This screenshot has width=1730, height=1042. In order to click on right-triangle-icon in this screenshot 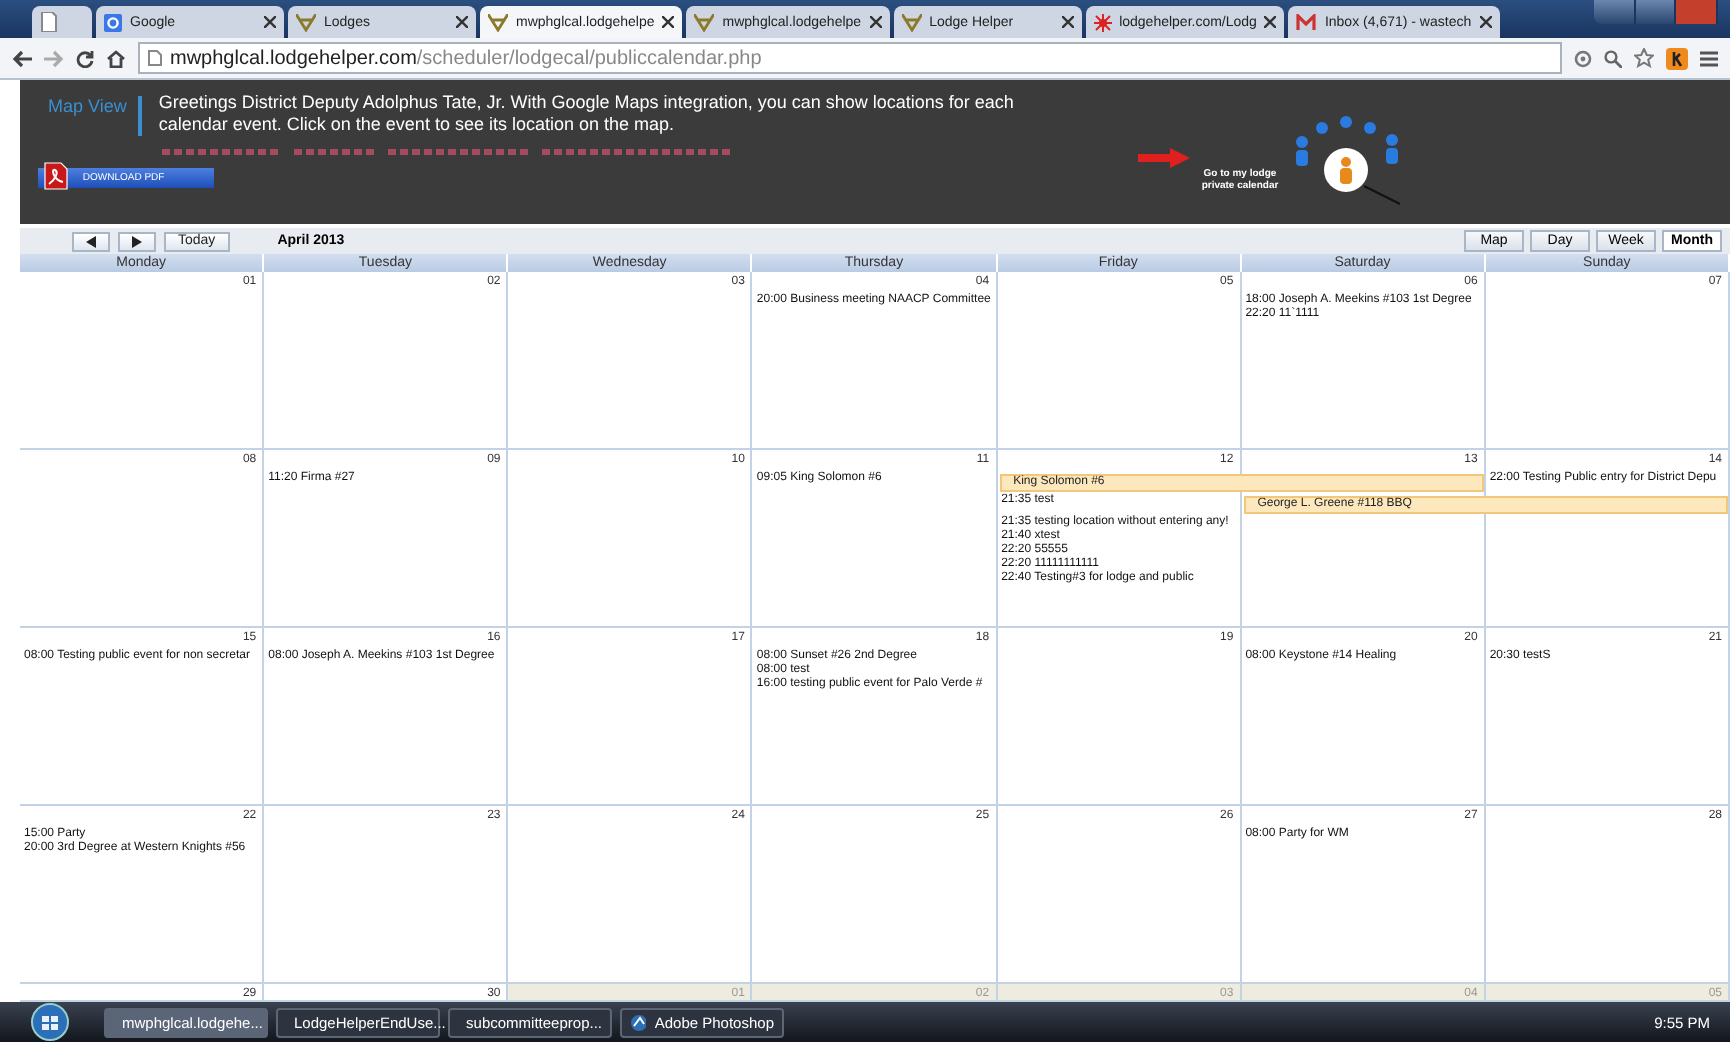, I will do `click(137, 241)`.